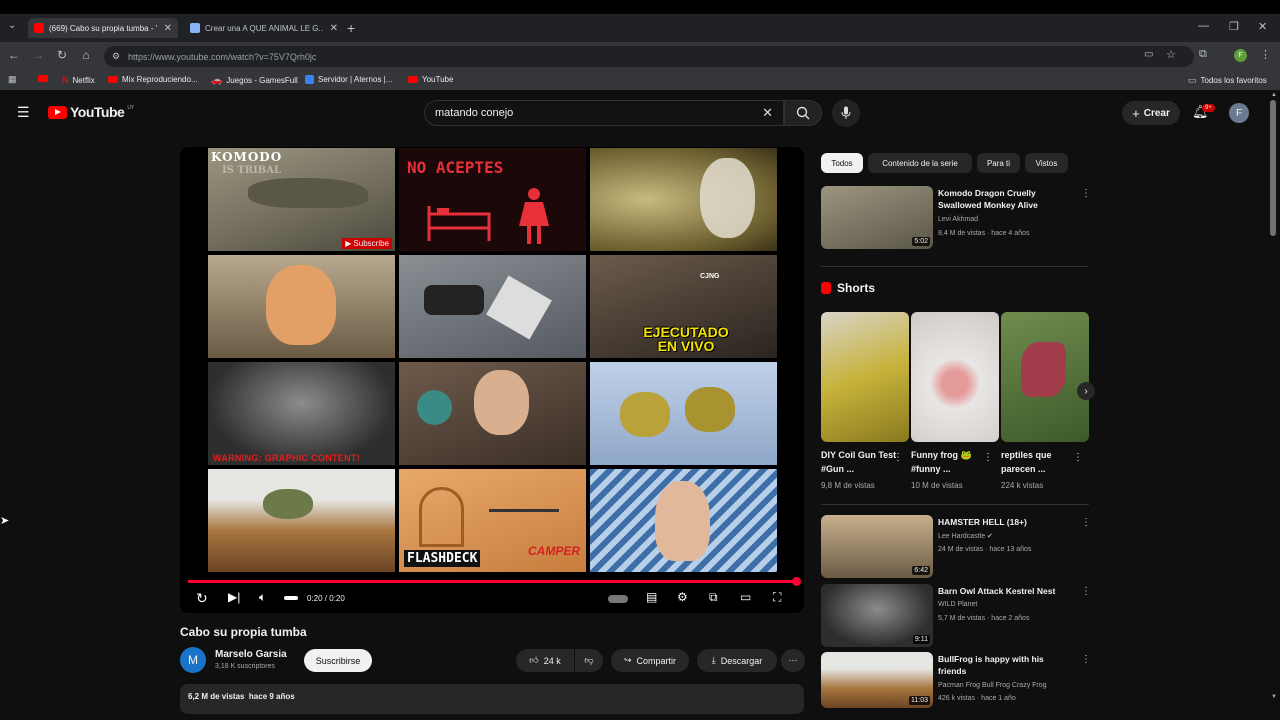 Image resolution: width=1280 pixels, height=720 pixels. What do you see at coordinates (326, 598) in the screenshot?
I see `time-display: 0:20 / 0:20` at bounding box center [326, 598].